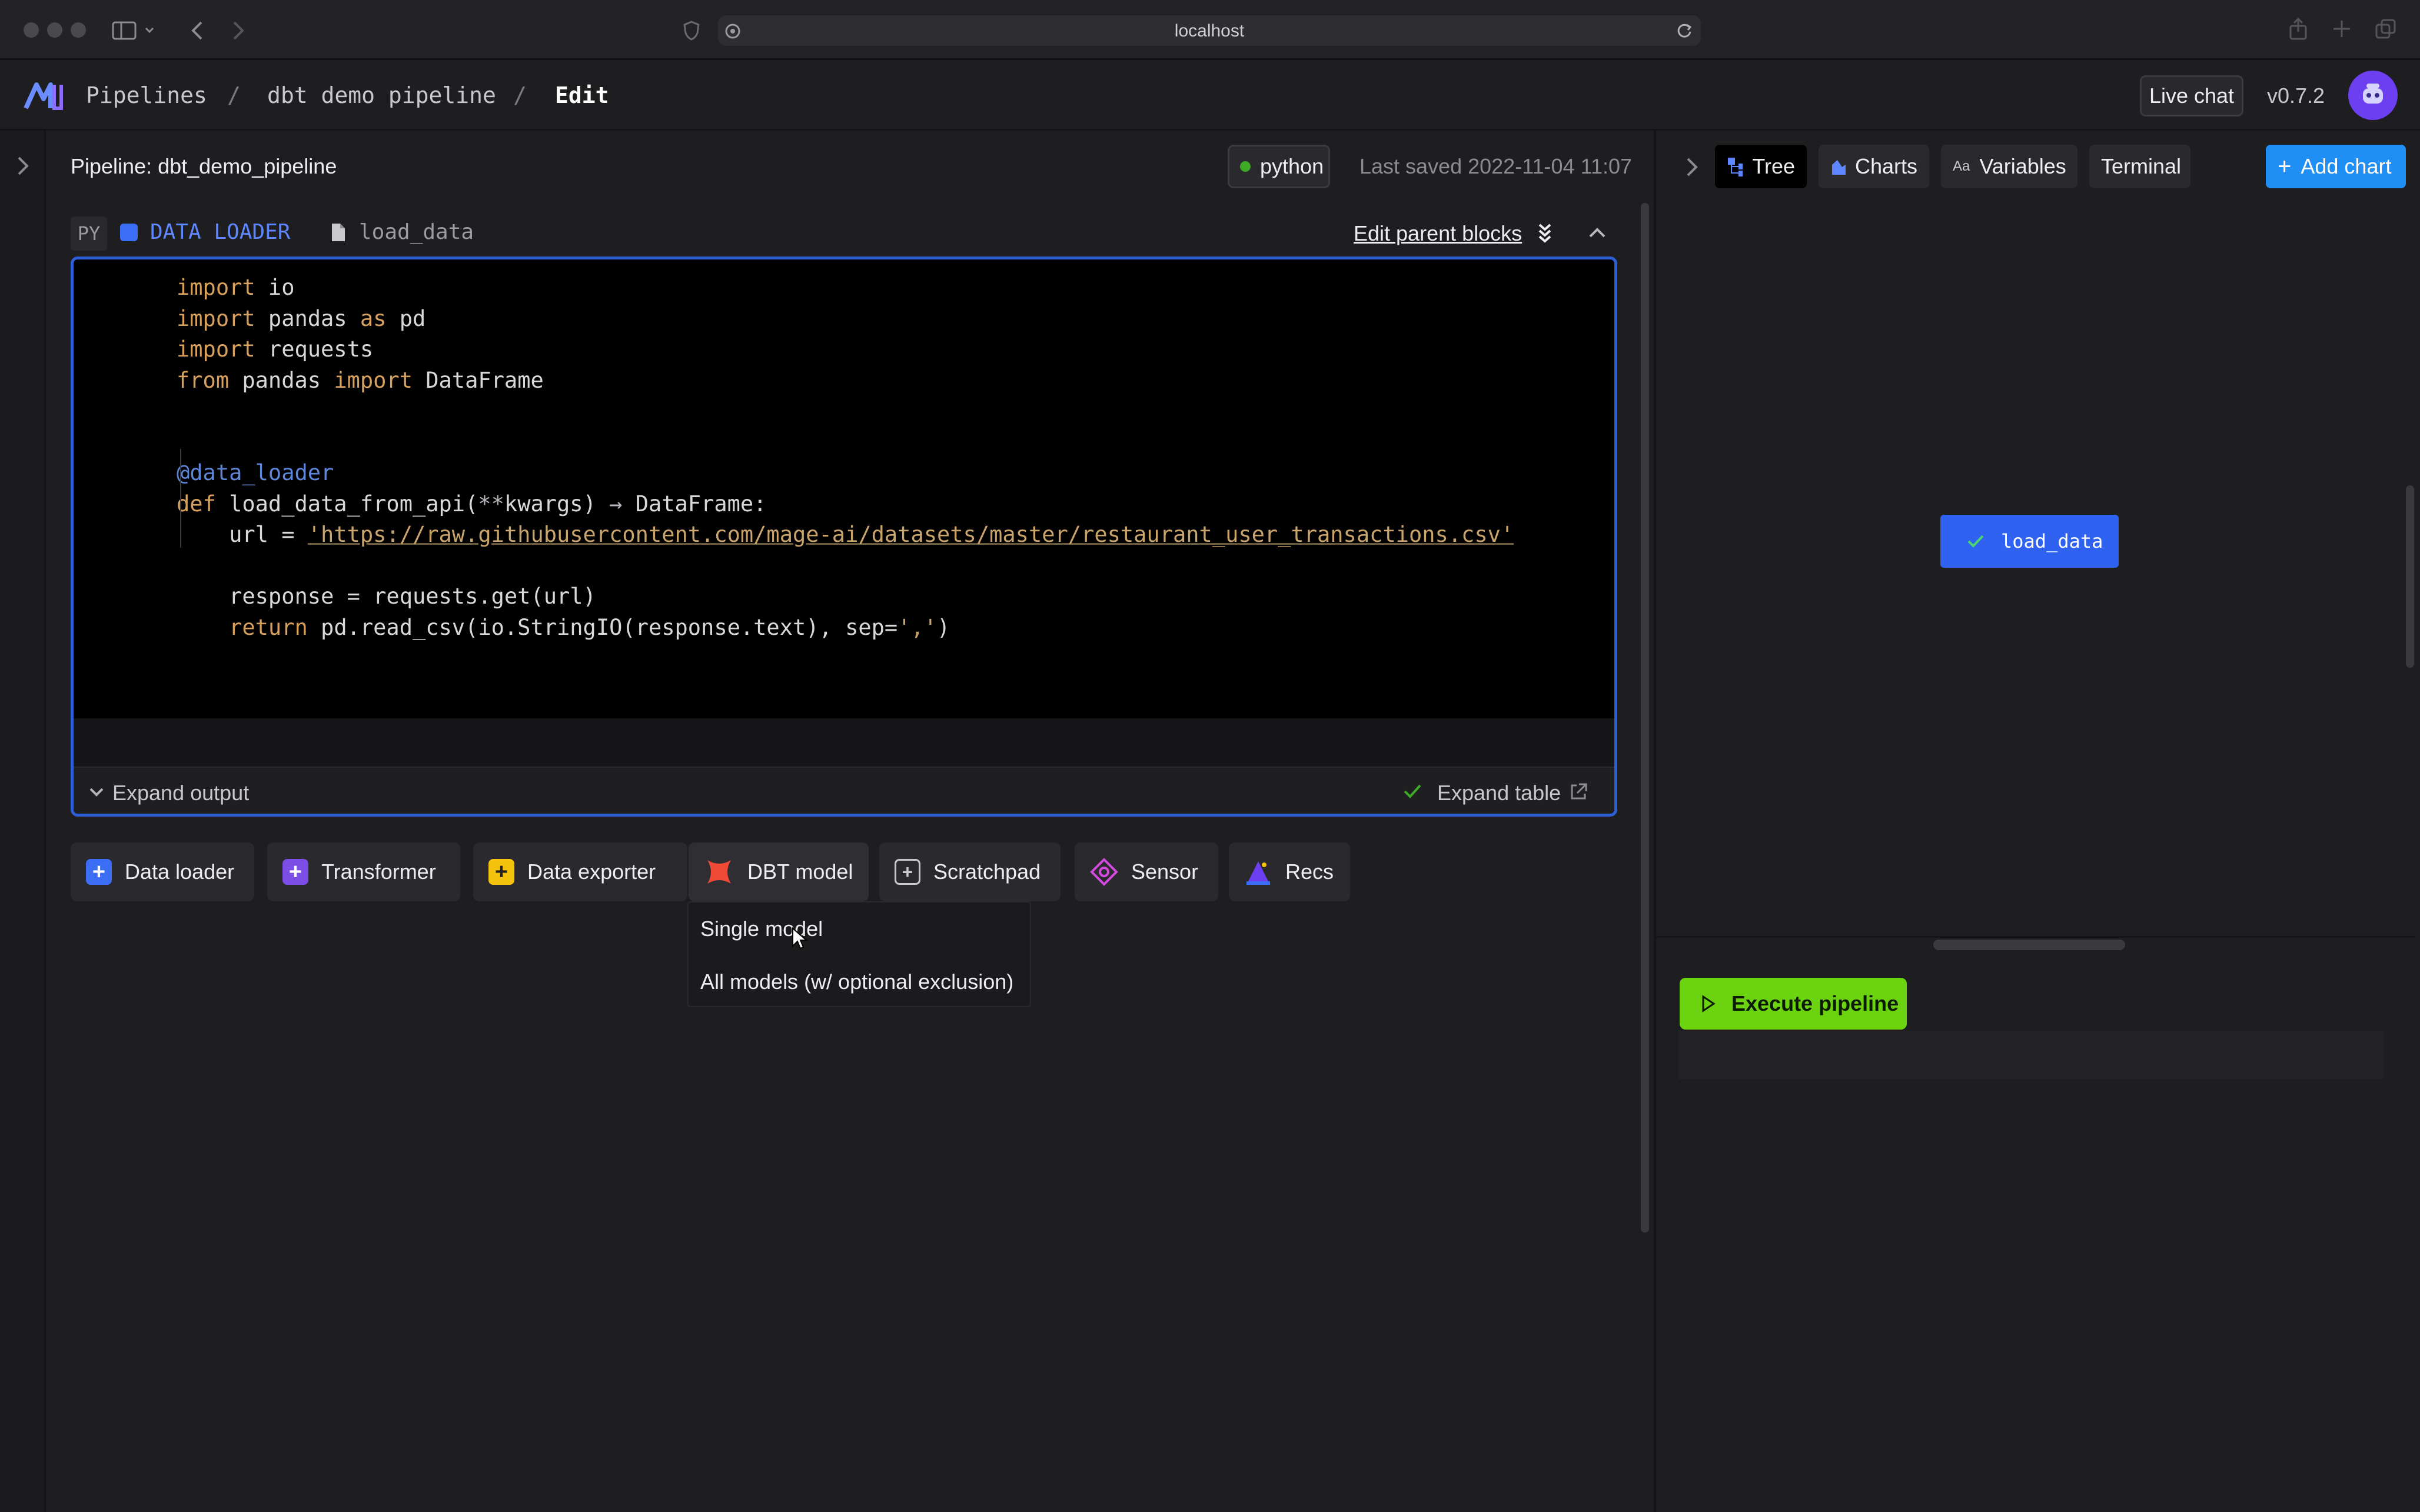 The height and width of the screenshot is (1512, 2420). Describe the element at coordinates (719, 872) in the screenshot. I see `dbt-logo-icon` at that location.